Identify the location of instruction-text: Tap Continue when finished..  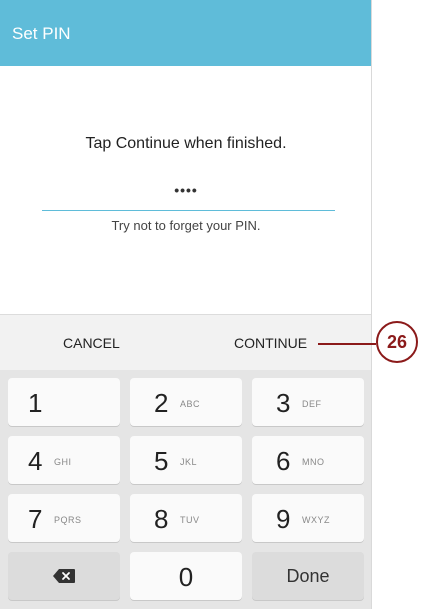
(186, 143).